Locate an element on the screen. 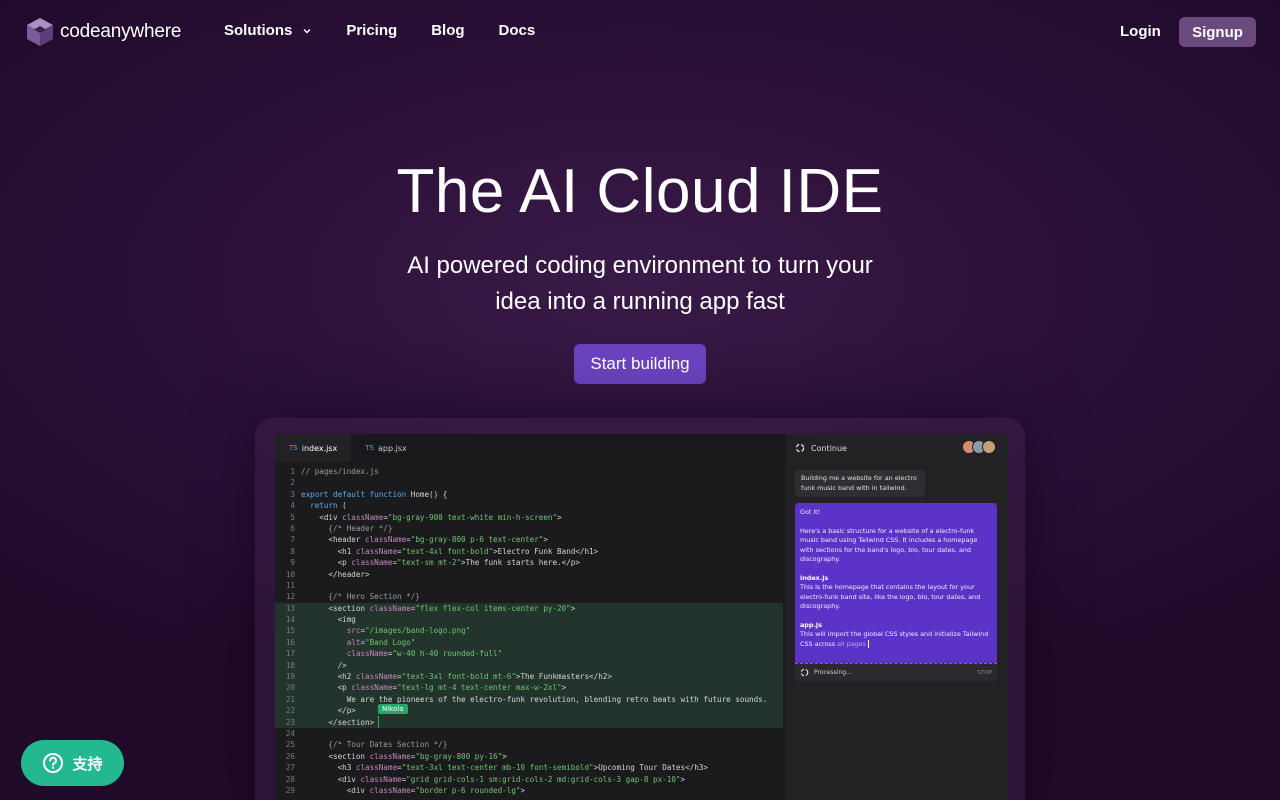 This screenshot has width=1280, height=800. nav-solutions: Solutions is located at coordinates (268, 30).